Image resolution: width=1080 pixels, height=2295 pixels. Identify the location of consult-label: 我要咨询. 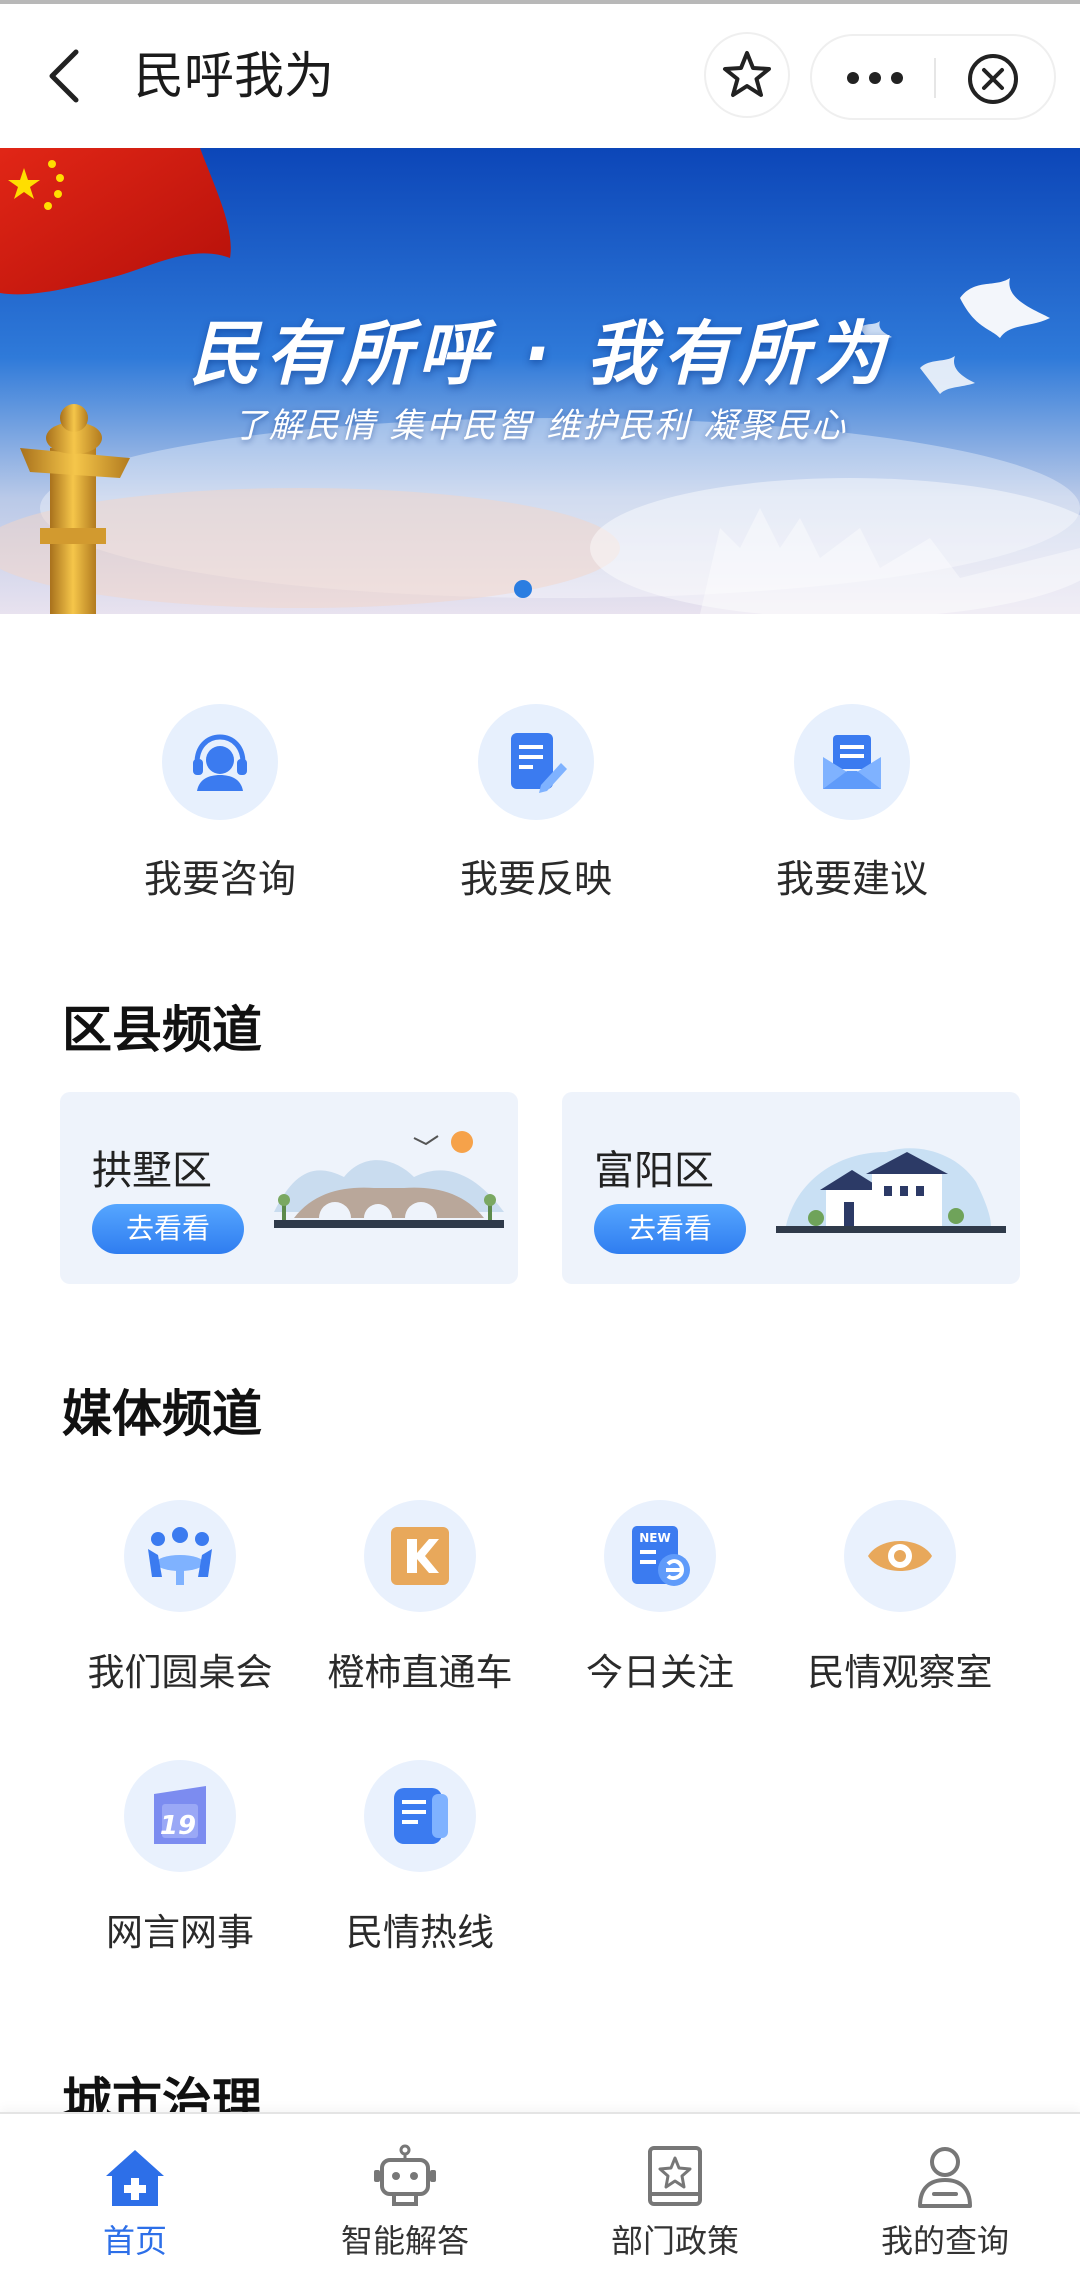
(219, 879).